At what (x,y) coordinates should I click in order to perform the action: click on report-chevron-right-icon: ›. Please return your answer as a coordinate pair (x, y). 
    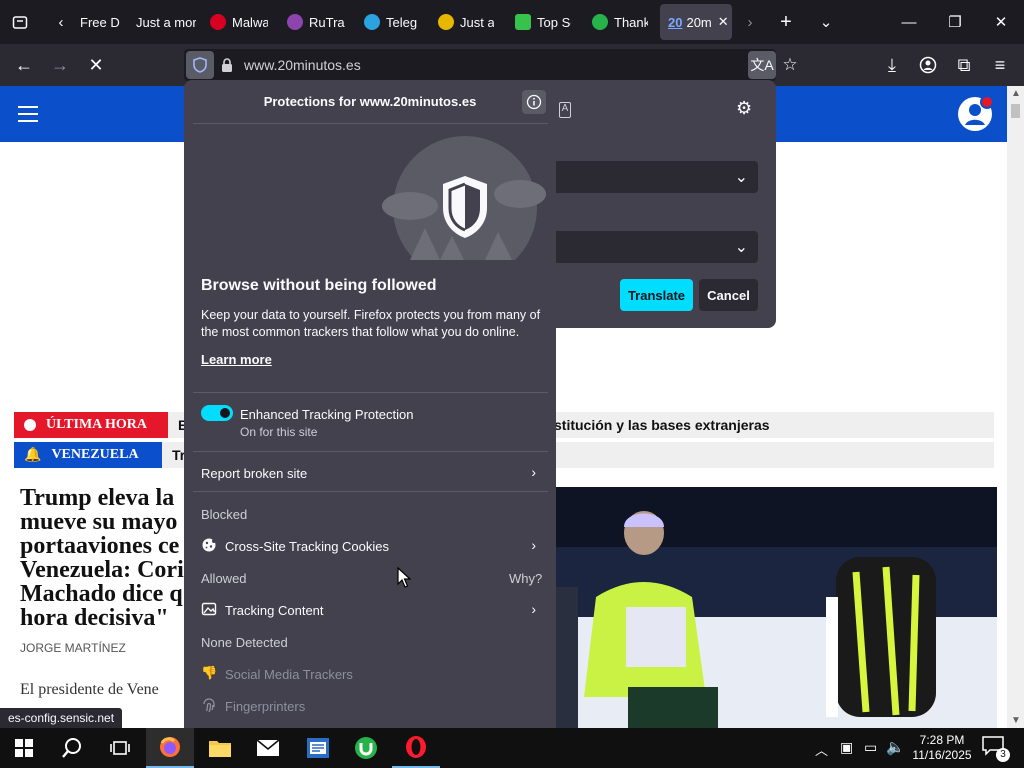
    Looking at the image, I should click on (533, 472).